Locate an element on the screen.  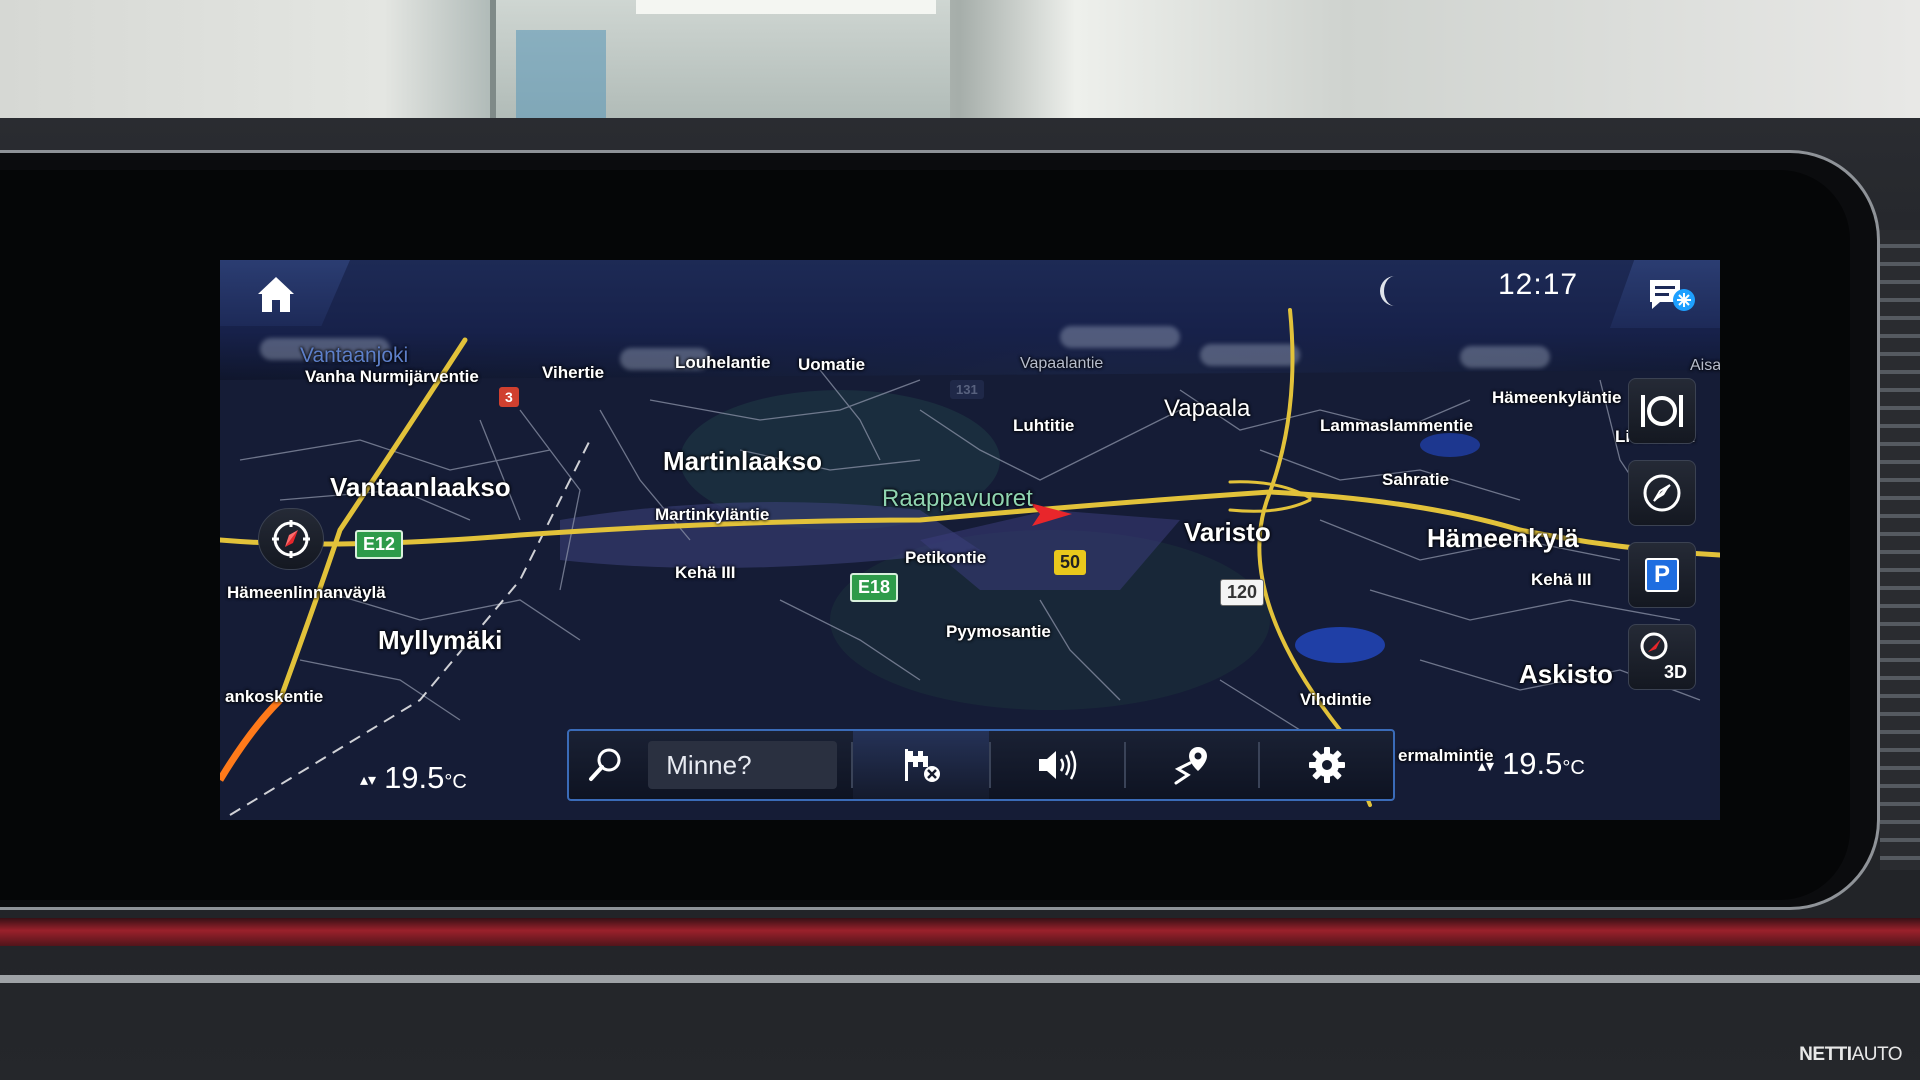
compass-3d-icon is located at coordinates (1654, 646).